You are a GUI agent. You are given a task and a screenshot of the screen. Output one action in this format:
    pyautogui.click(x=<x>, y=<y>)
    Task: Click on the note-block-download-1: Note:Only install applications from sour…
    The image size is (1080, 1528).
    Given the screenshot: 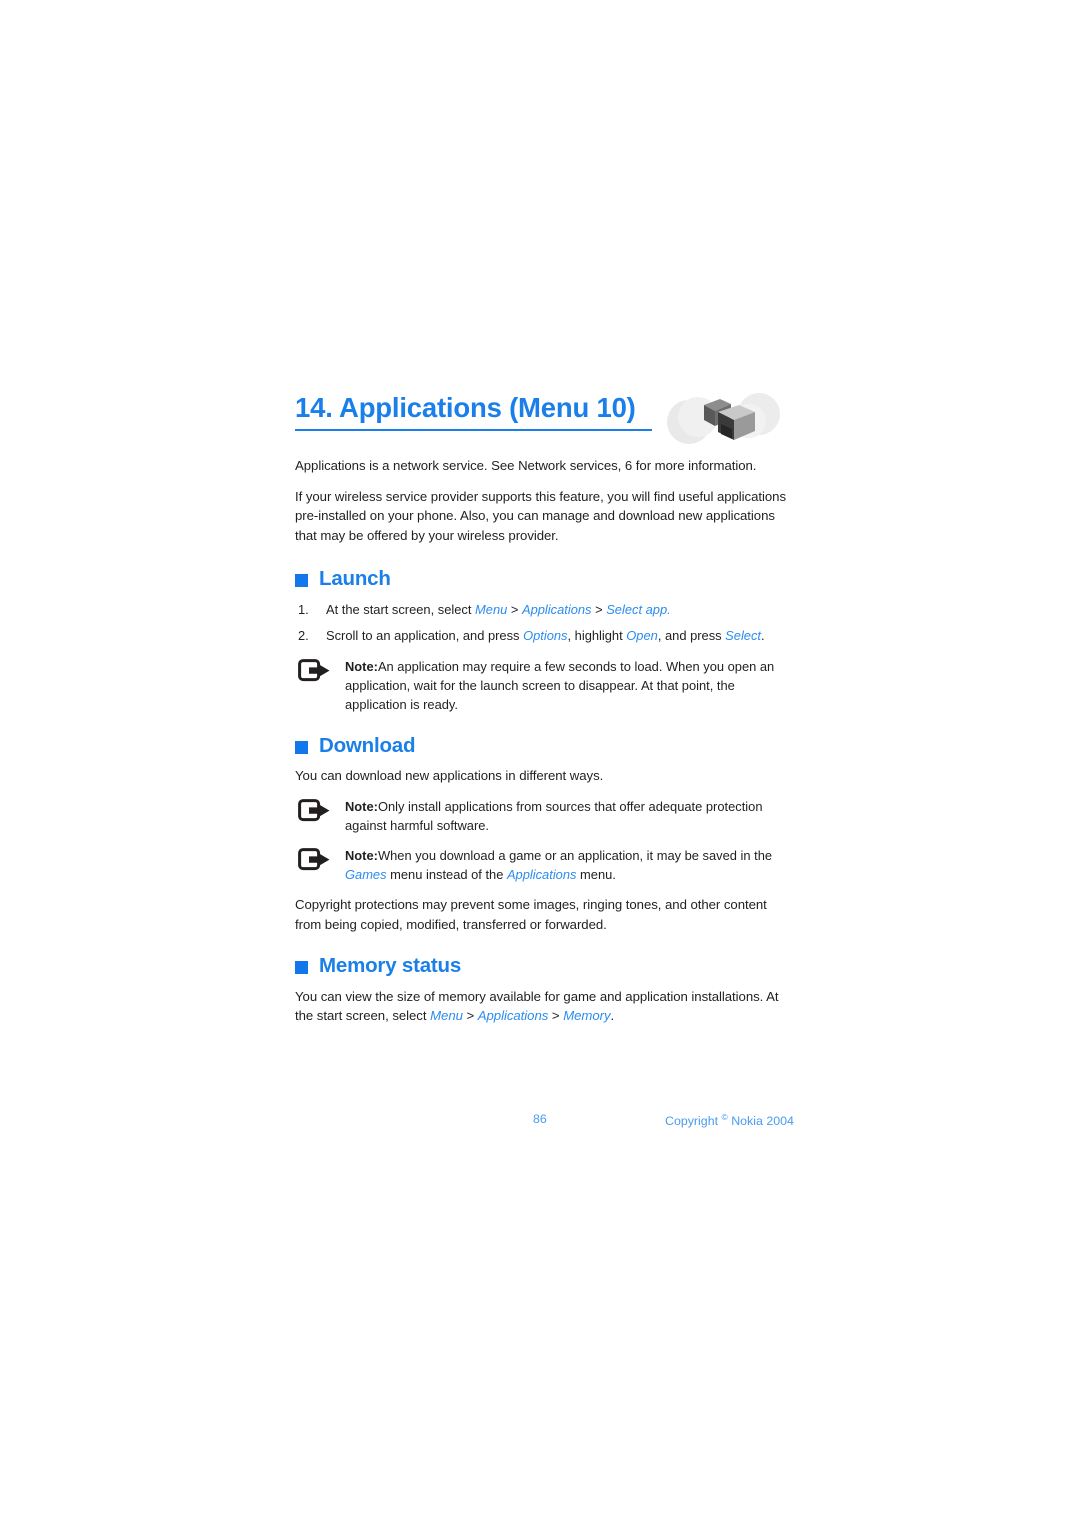 What is the action you would take?
    pyautogui.click(x=545, y=816)
    